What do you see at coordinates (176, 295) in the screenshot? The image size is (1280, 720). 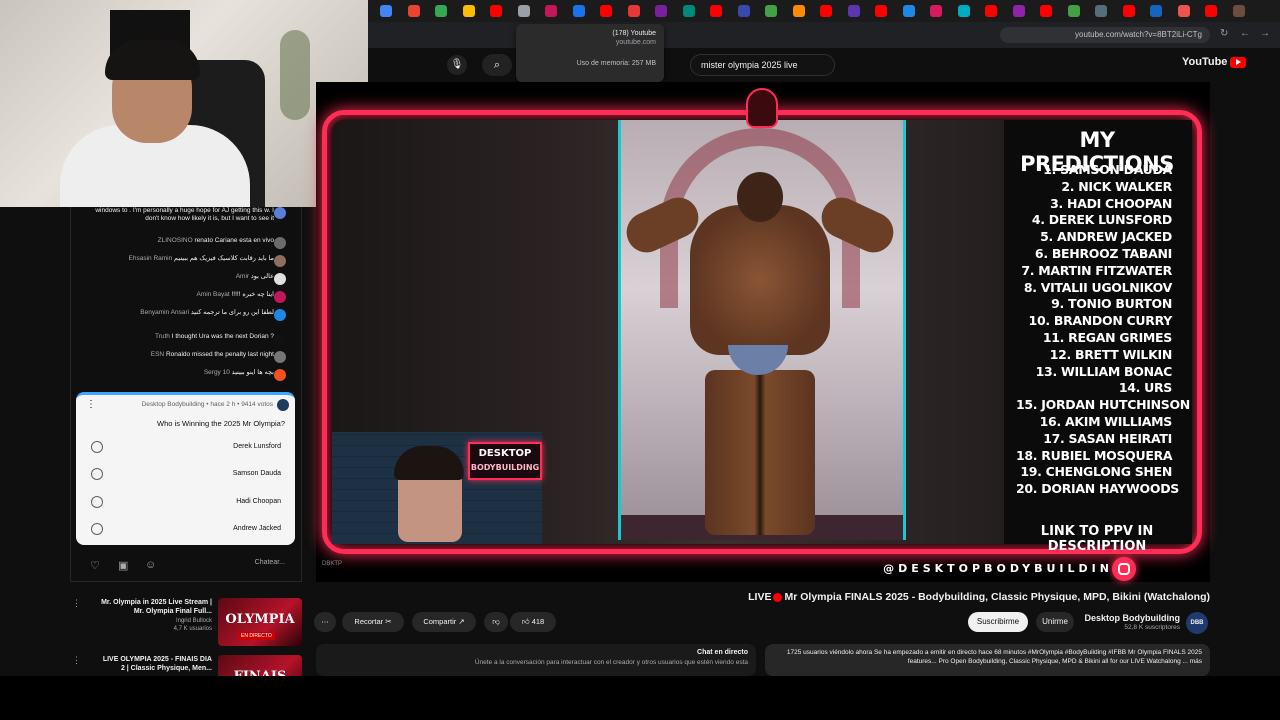 I see `chat-message: Amin Bayat !!!!! اینا چه خبره` at bounding box center [176, 295].